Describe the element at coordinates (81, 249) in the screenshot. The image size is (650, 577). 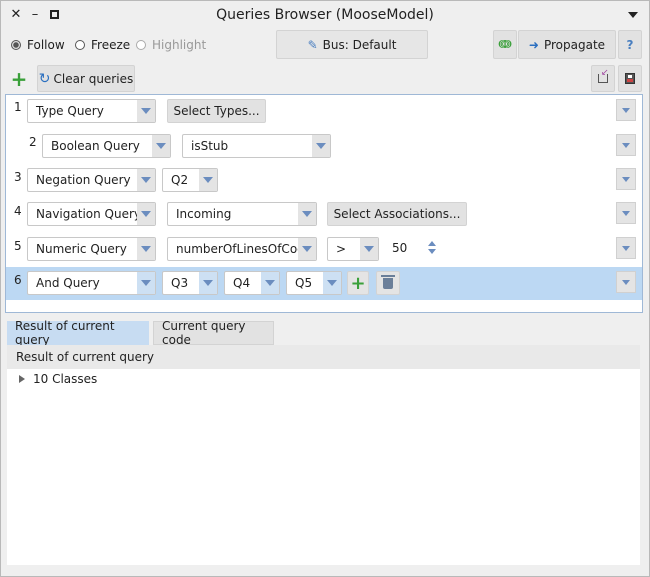
I see `query-5-type-label: Numeric Query` at that location.